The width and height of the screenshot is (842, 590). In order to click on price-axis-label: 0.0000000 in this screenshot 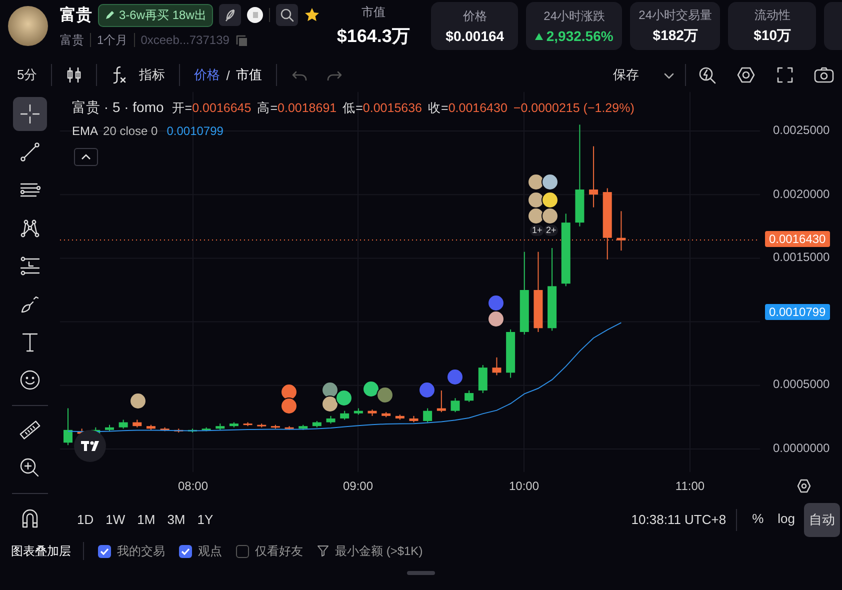, I will do `click(801, 448)`.